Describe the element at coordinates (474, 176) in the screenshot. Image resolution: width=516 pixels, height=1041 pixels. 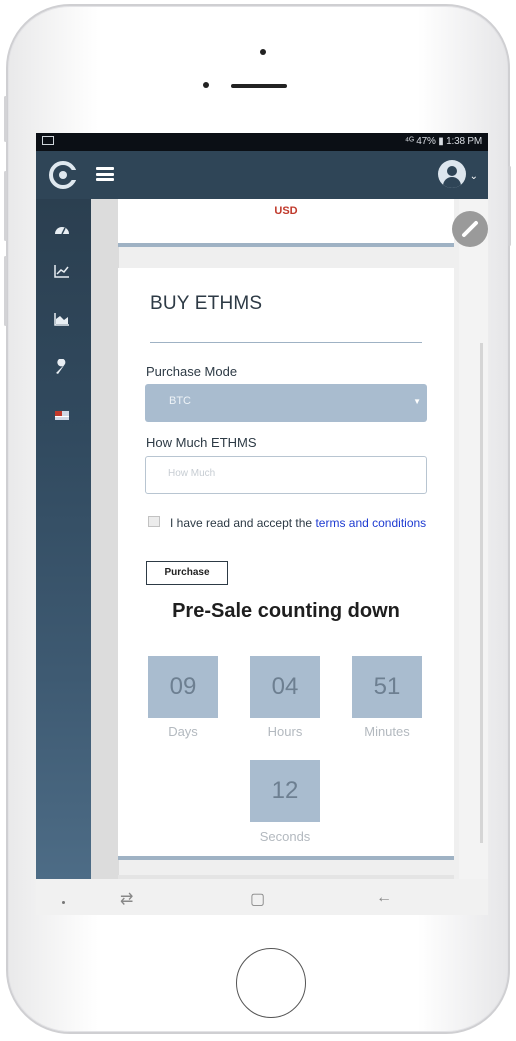
I see `chevron-down-icon: ⌄` at that location.